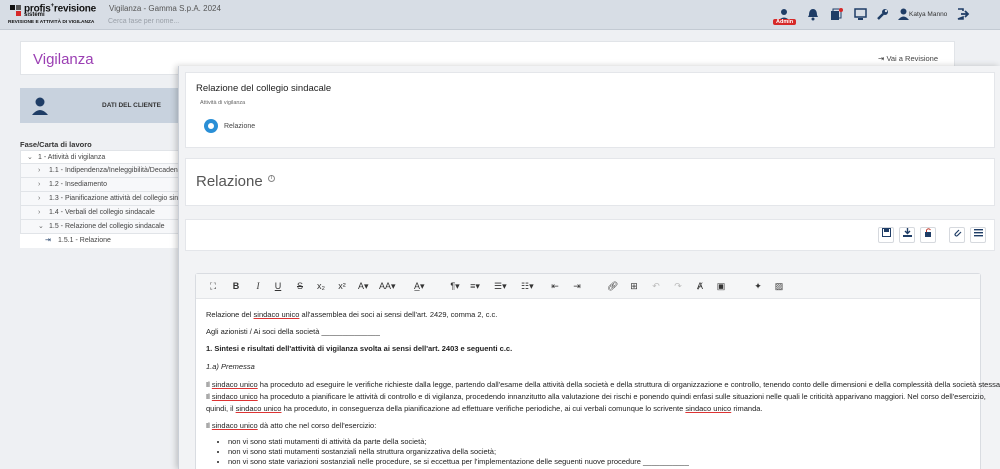  What do you see at coordinates (258, 286) in the screenshot?
I see `italic-icon: I` at bounding box center [258, 286].